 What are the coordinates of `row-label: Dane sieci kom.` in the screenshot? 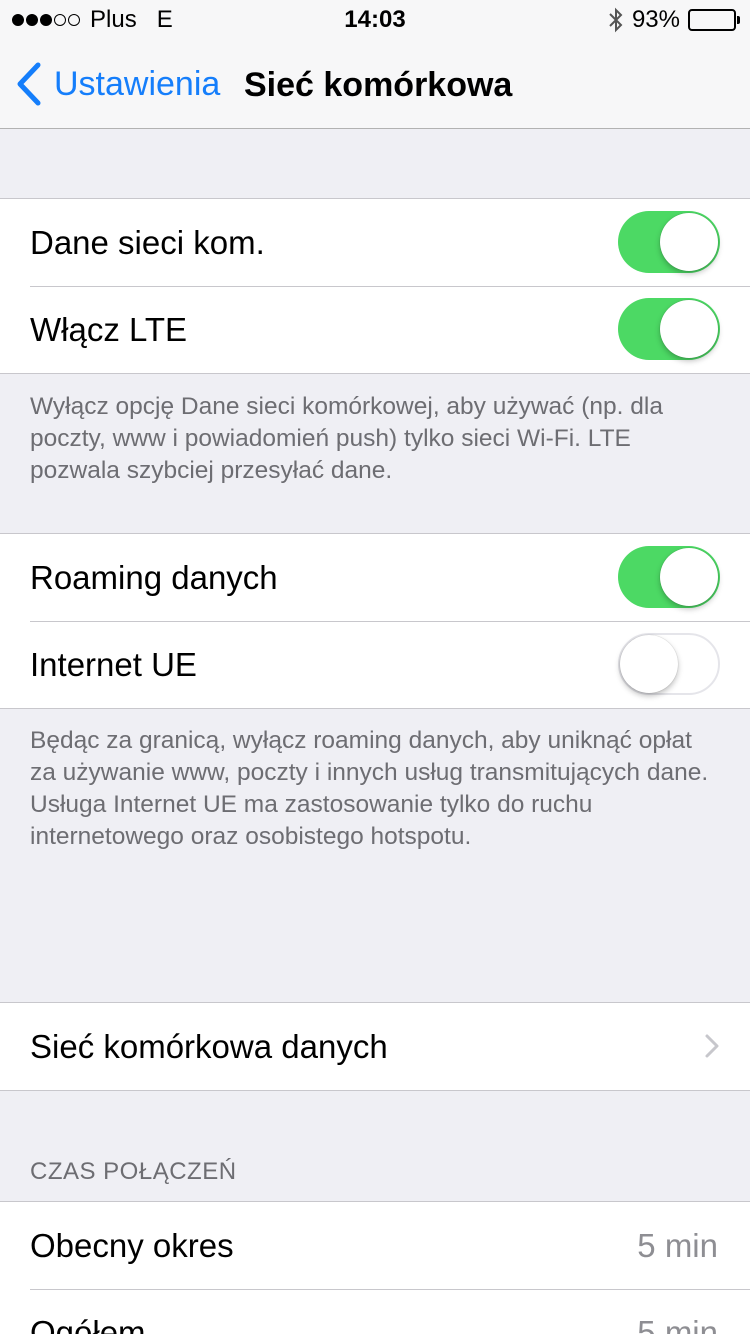 It's located at (147, 242).